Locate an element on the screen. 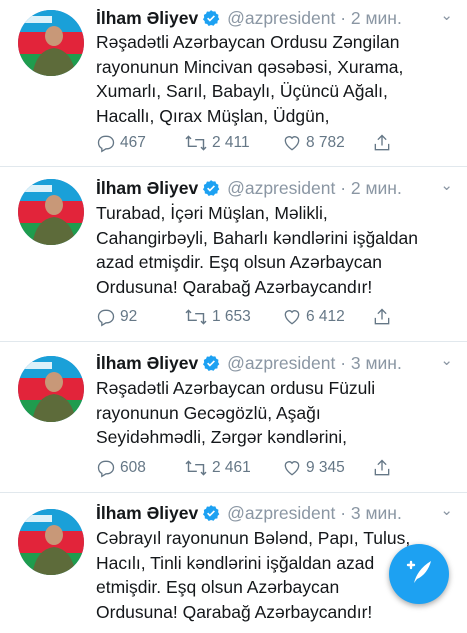 Image resolution: width=467 pixels, height=633 pixels. tweet-text-line: Cəbrayıl rayonunun Bələnd, Papı, Tulus, is located at coordinates (253, 538).